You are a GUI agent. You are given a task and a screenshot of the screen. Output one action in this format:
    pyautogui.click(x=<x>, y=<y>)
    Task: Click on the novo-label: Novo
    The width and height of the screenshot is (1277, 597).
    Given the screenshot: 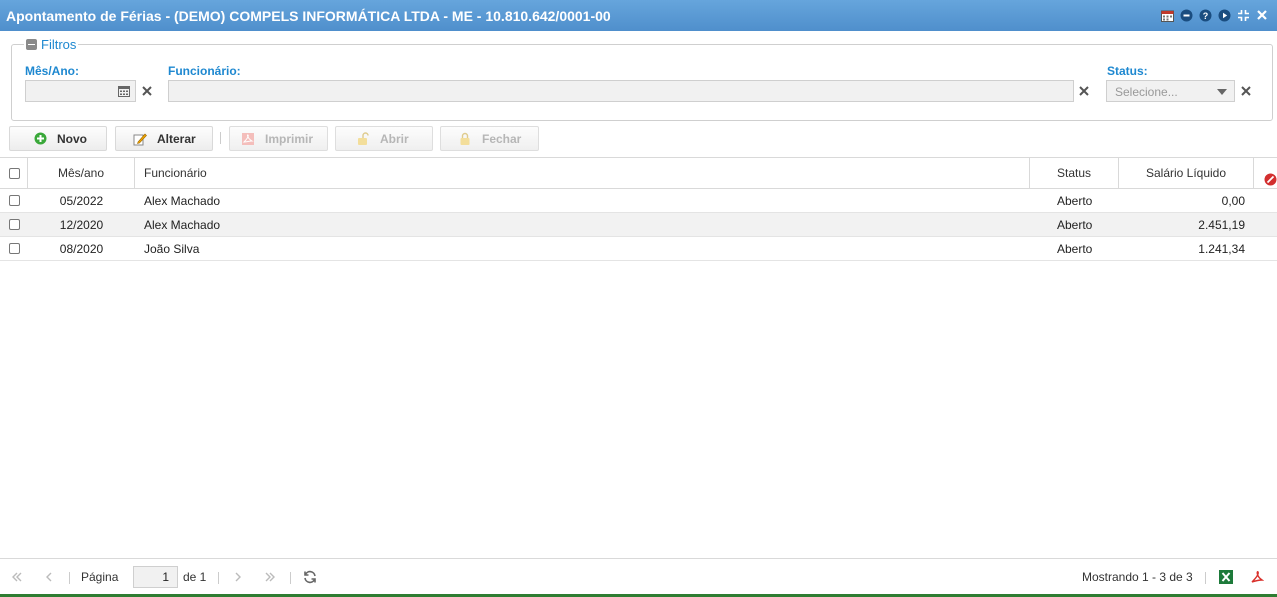 What is the action you would take?
    pyautogui.click(x=72, y=138)
    